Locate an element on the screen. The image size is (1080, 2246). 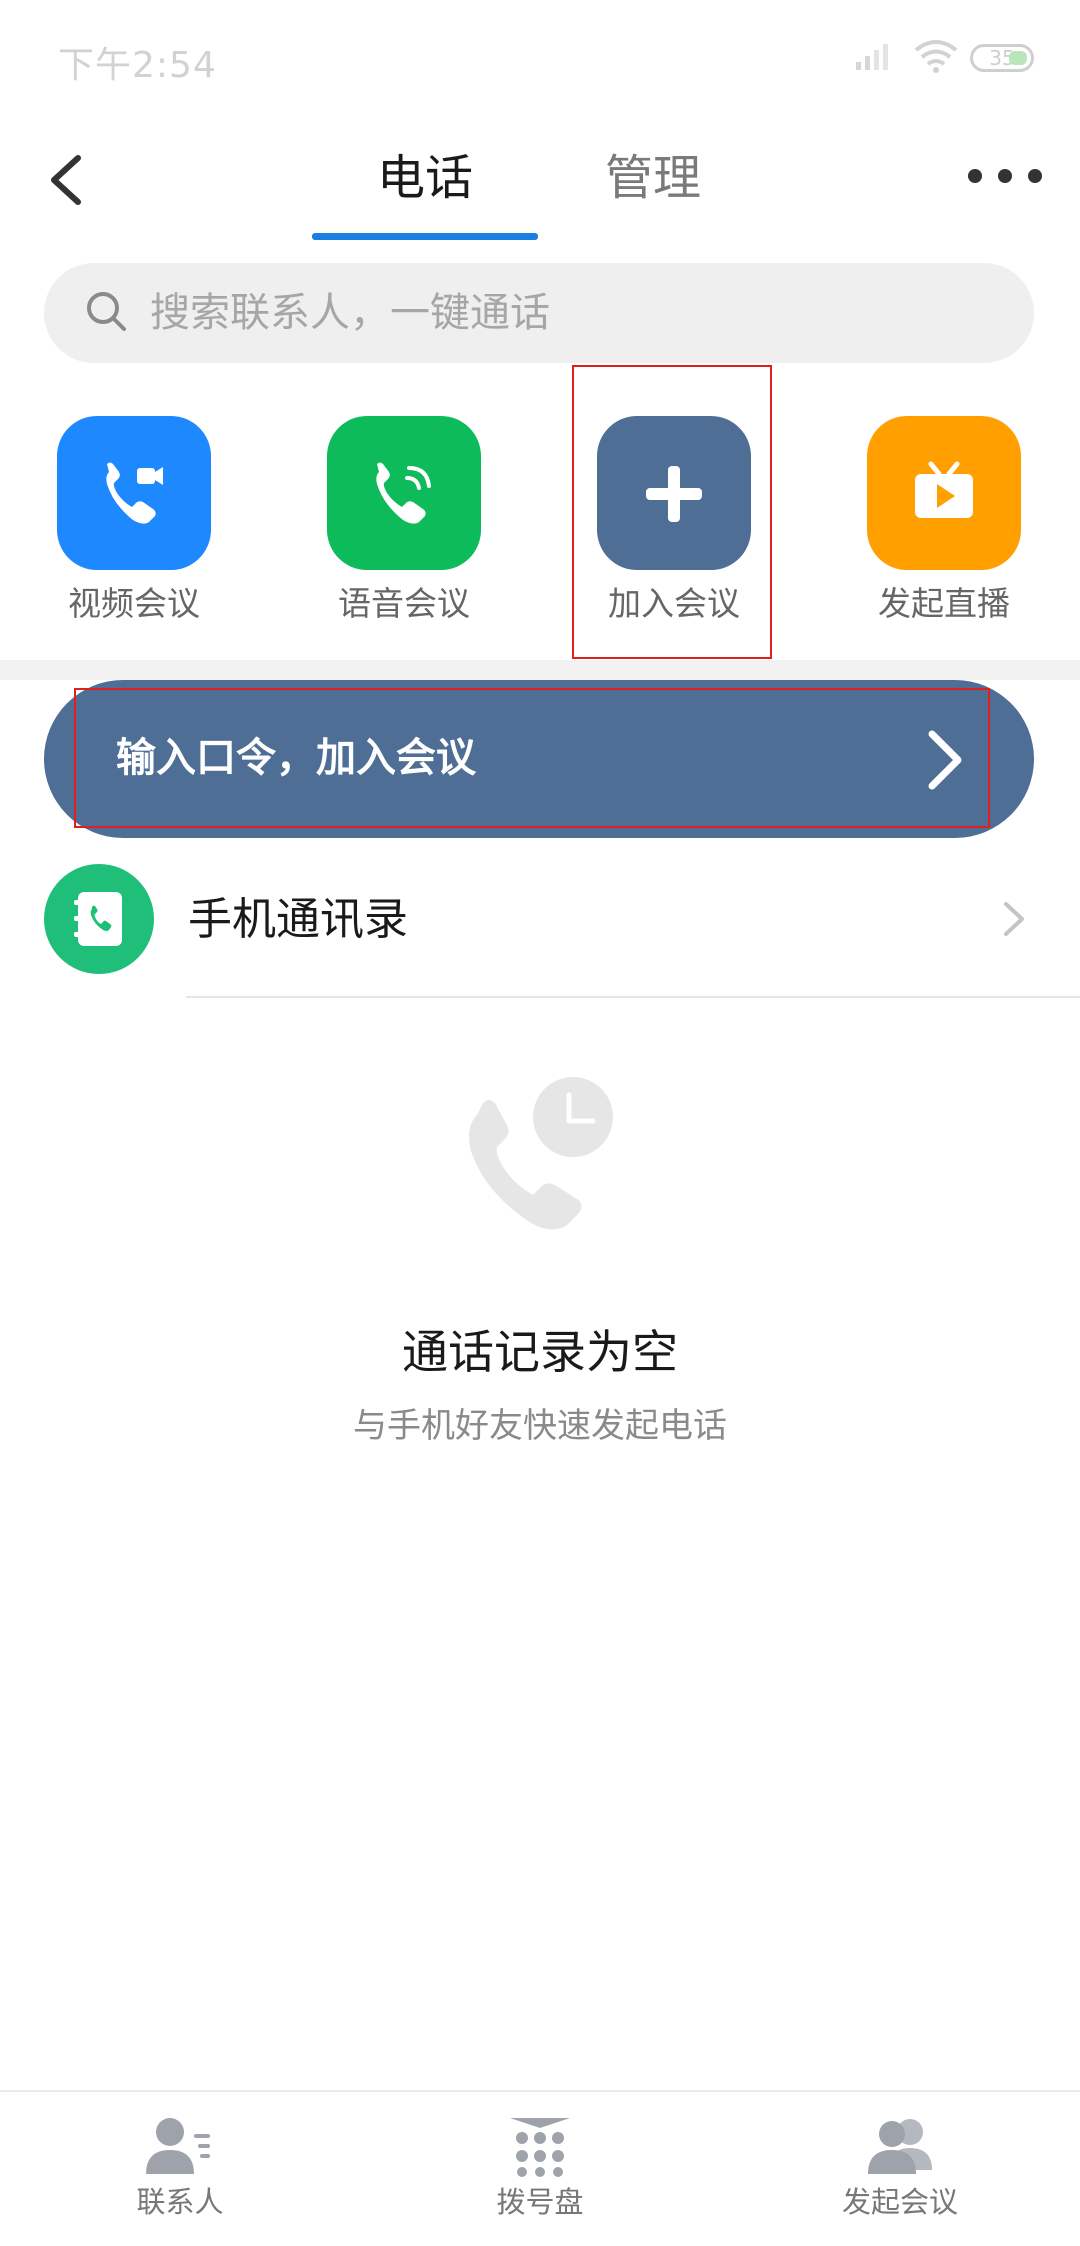
section-divider is located at coordinates (540, 670).